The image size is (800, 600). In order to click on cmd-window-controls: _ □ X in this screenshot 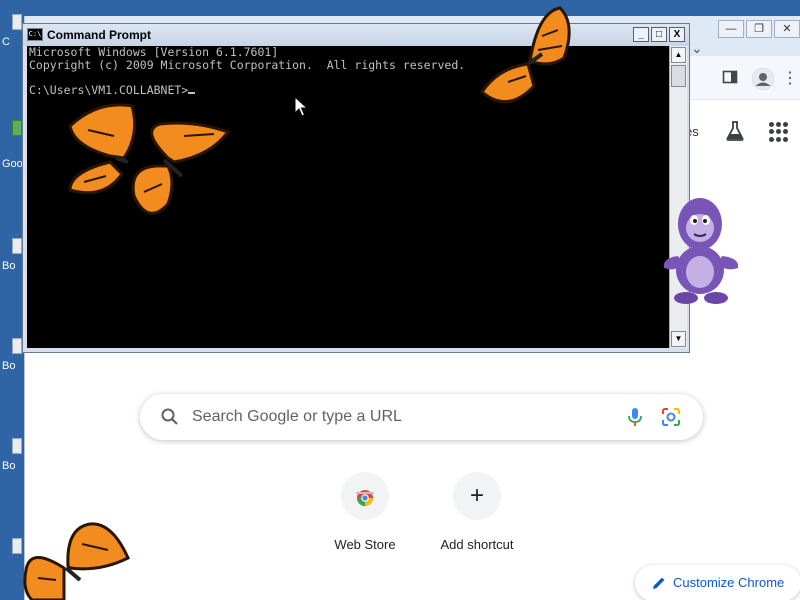, I will do `click(659, 34)`.